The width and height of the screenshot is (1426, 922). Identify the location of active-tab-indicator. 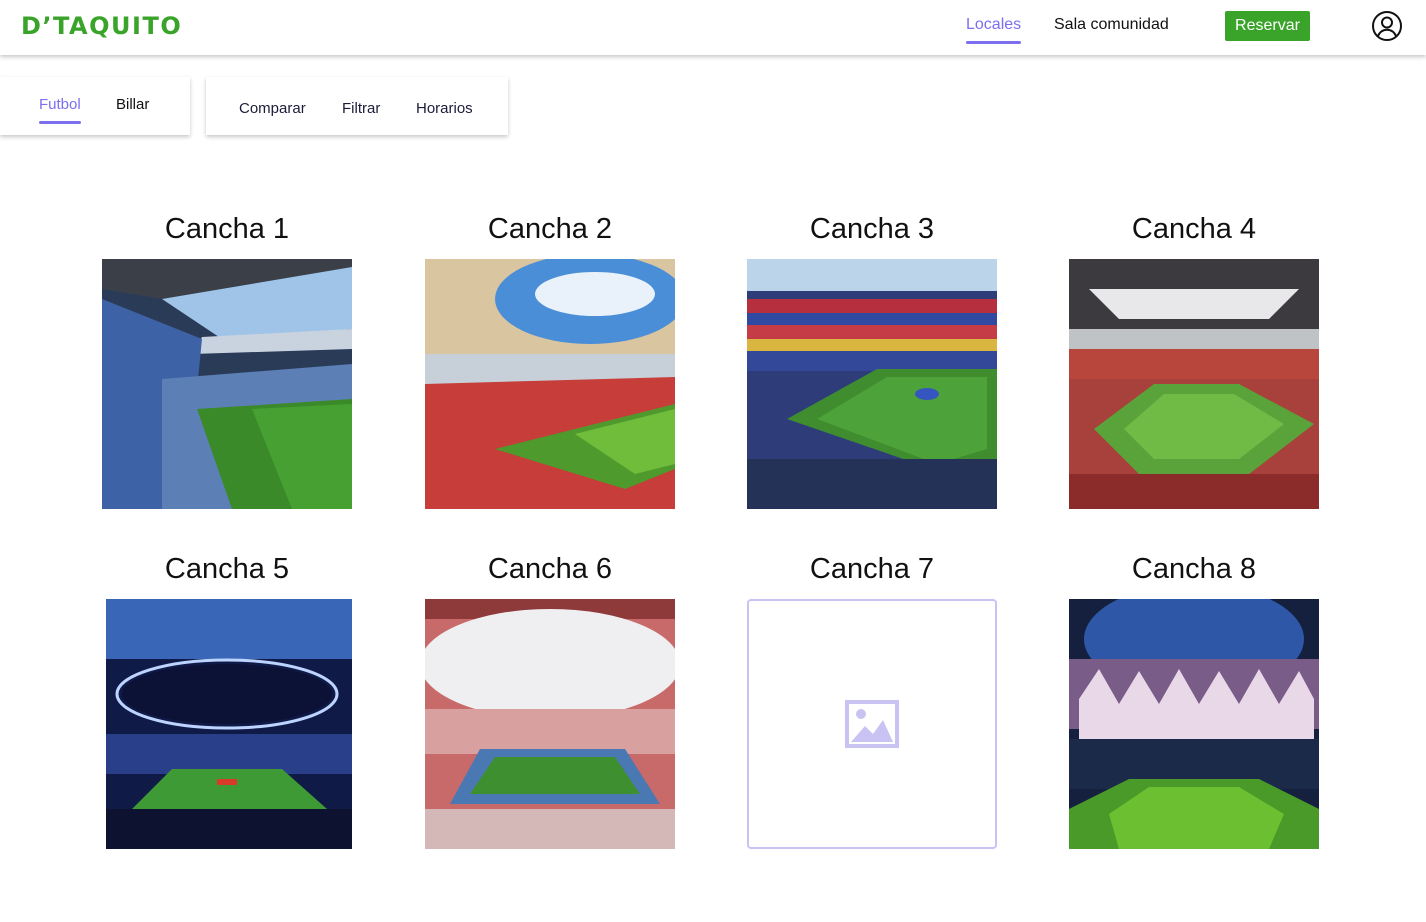
(60, 122).